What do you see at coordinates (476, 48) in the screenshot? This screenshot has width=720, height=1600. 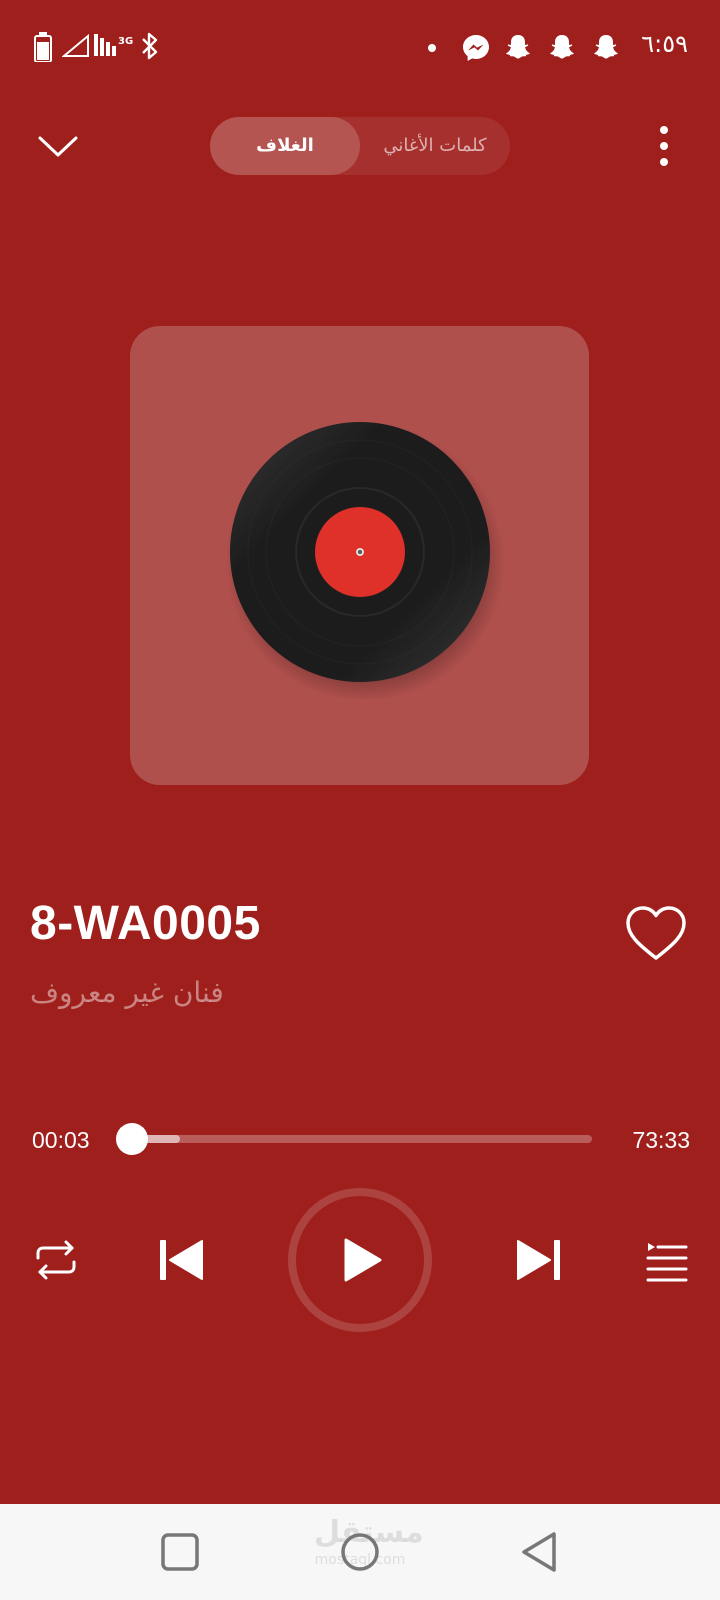 I see `messenger-icon` at bounding box center [476, 48].